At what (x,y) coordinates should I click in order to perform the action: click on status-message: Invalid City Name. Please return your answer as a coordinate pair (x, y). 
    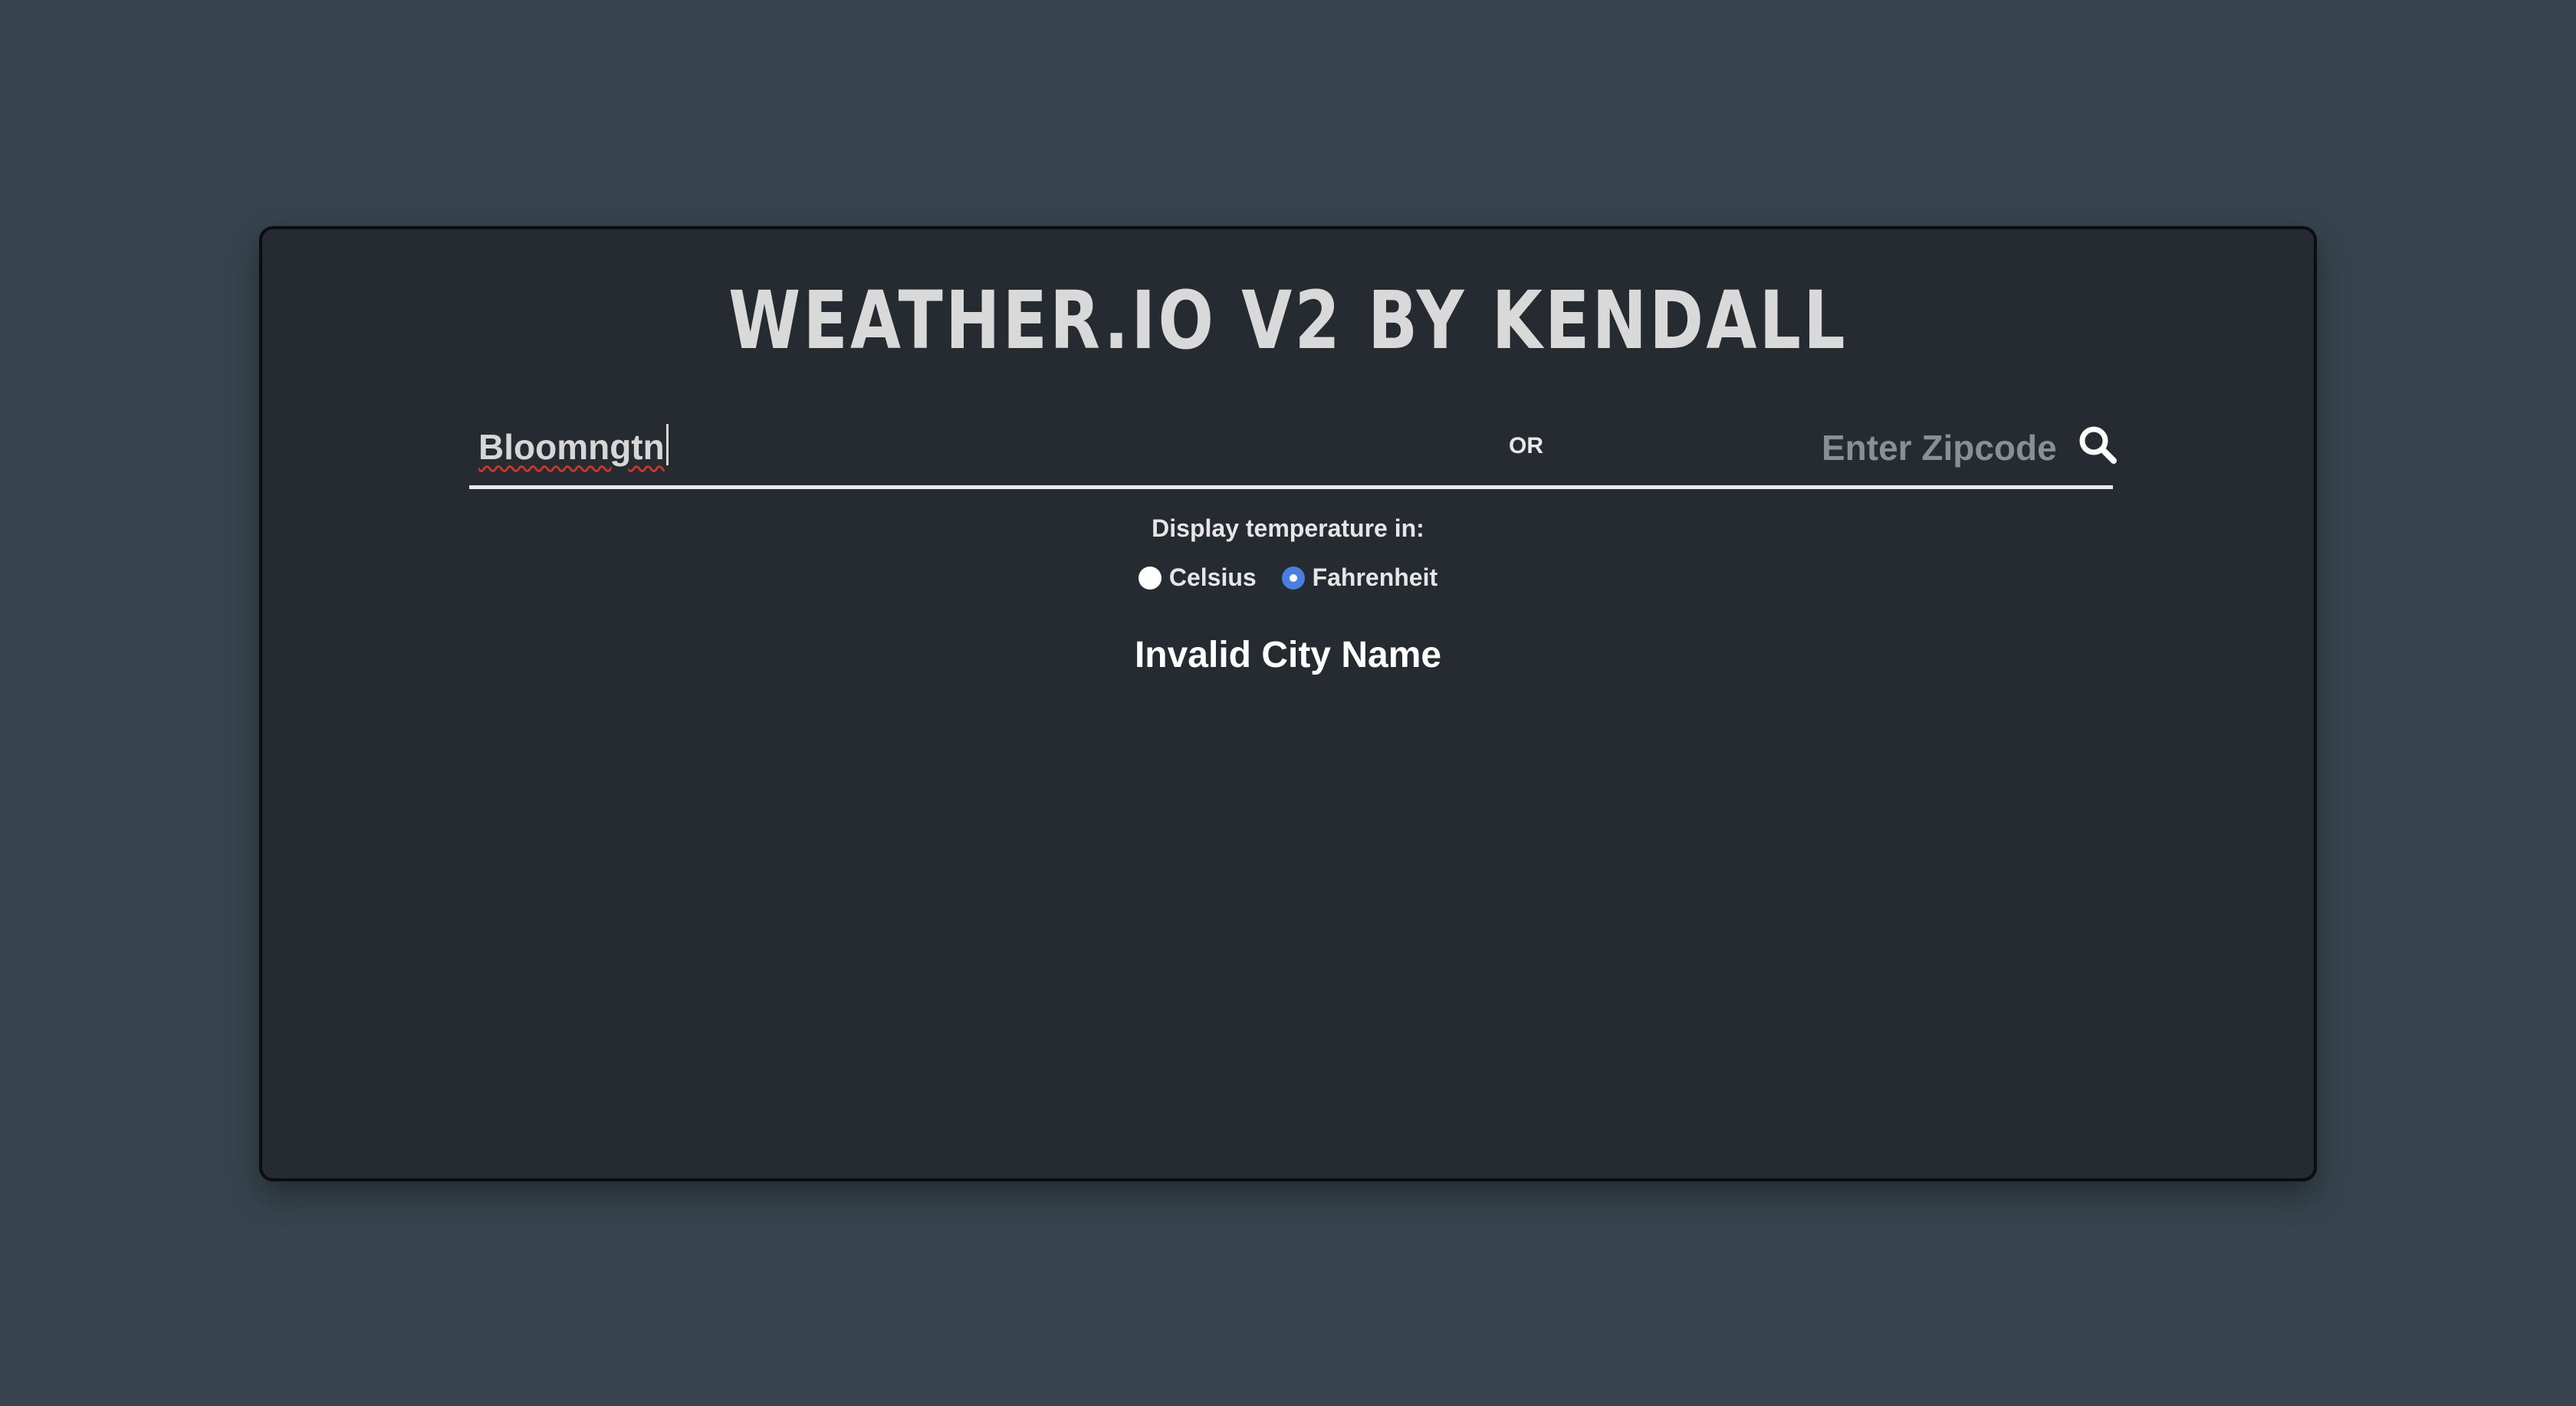
    Looking at the image, I should click on (1288, 655).